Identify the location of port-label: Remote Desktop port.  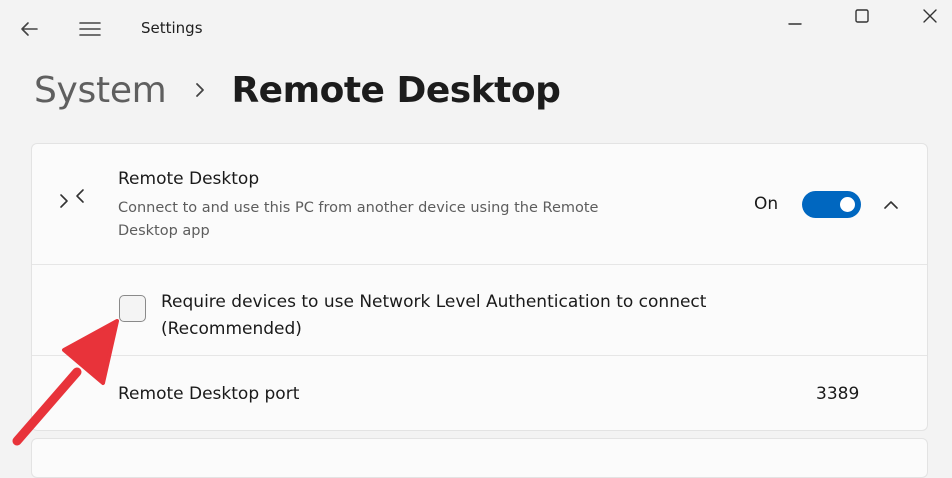
(209, 394).